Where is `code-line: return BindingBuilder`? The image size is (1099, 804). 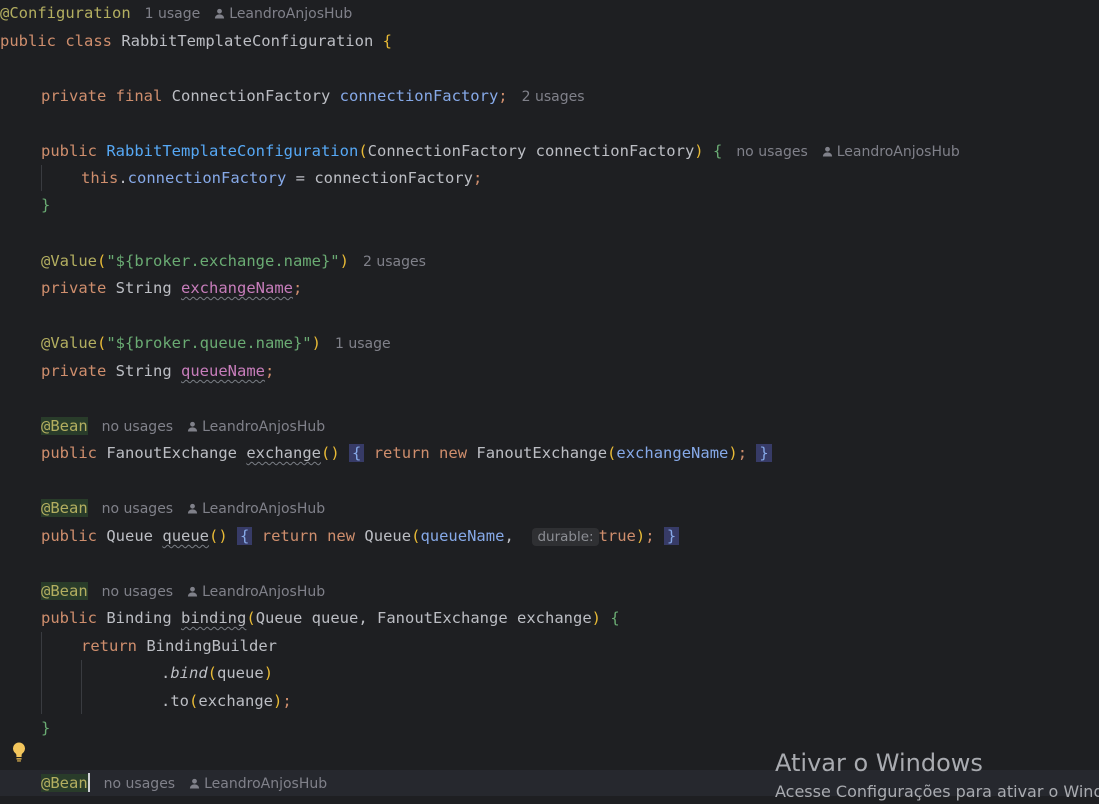 code-line: return BindingBuilder is located at coordinates (179, 646).